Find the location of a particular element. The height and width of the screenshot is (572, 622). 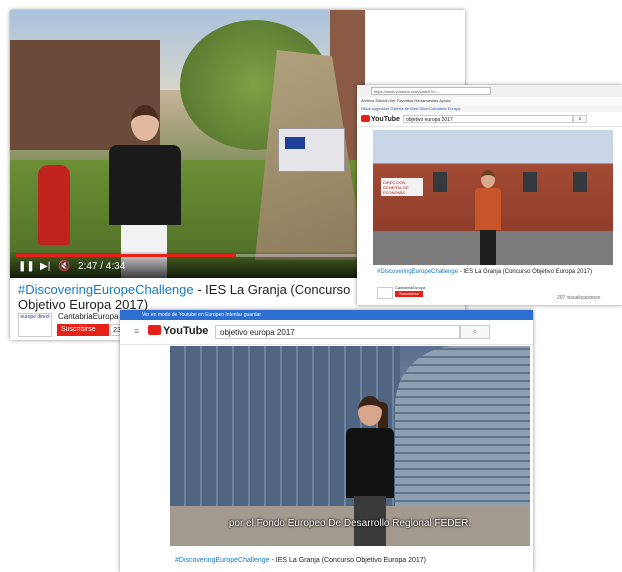

video-frame-plaque is located at coordinates (311, 150).